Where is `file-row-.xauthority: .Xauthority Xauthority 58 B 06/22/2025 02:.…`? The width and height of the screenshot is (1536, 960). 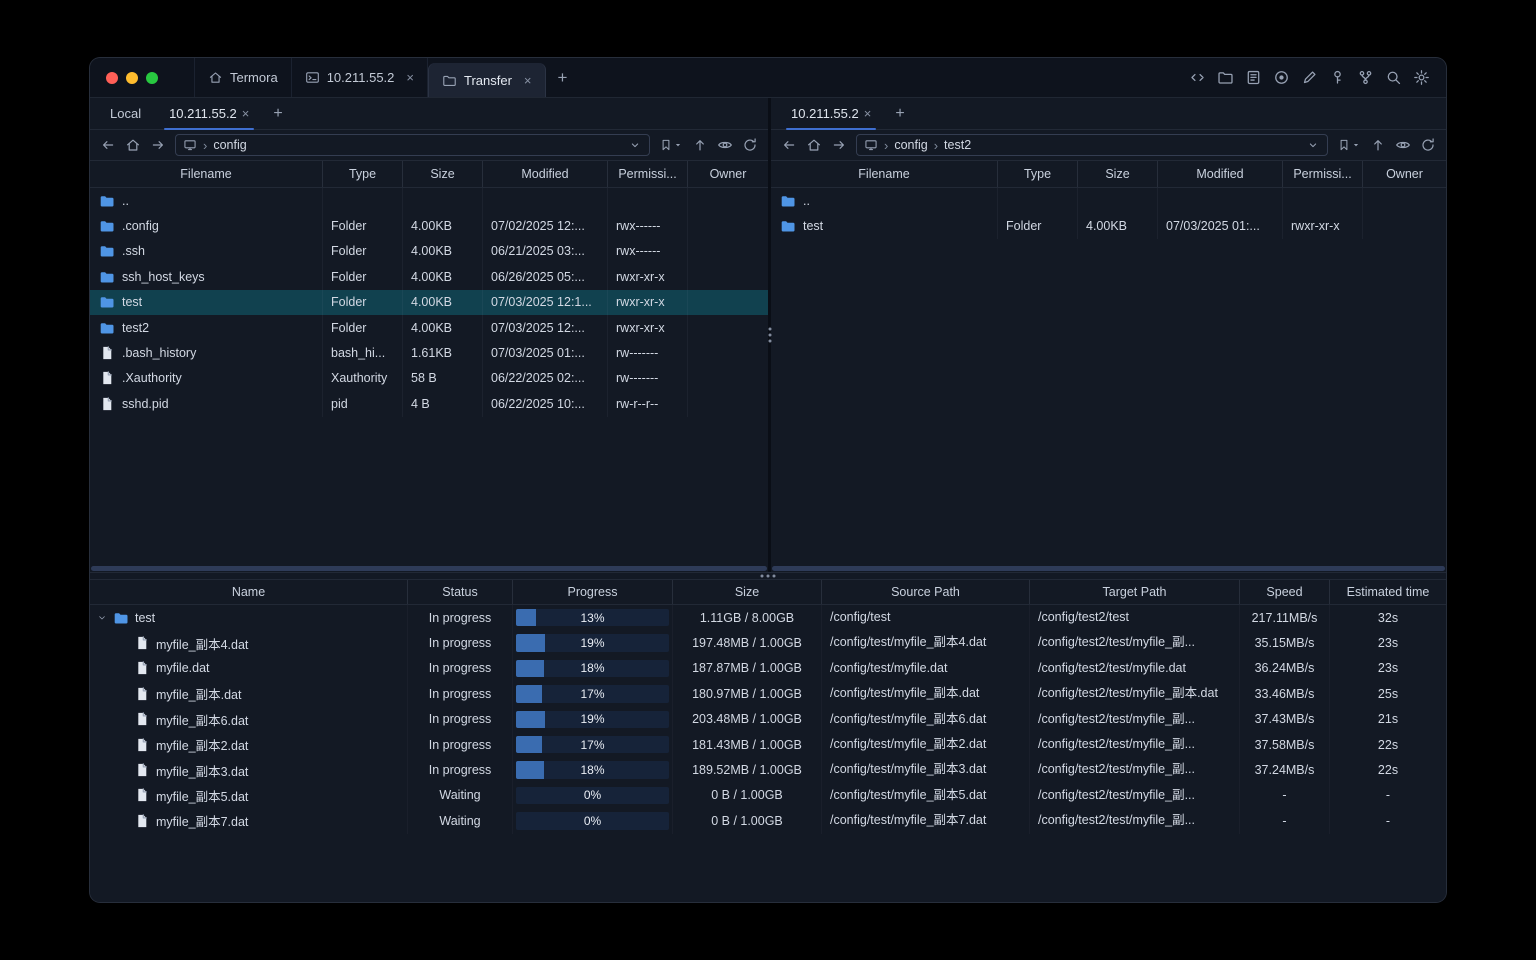
file-row-.xauthority: .Xauthority Xauthority 58 B 06/22/2025 02:.… is located at coordinates (429, 378).